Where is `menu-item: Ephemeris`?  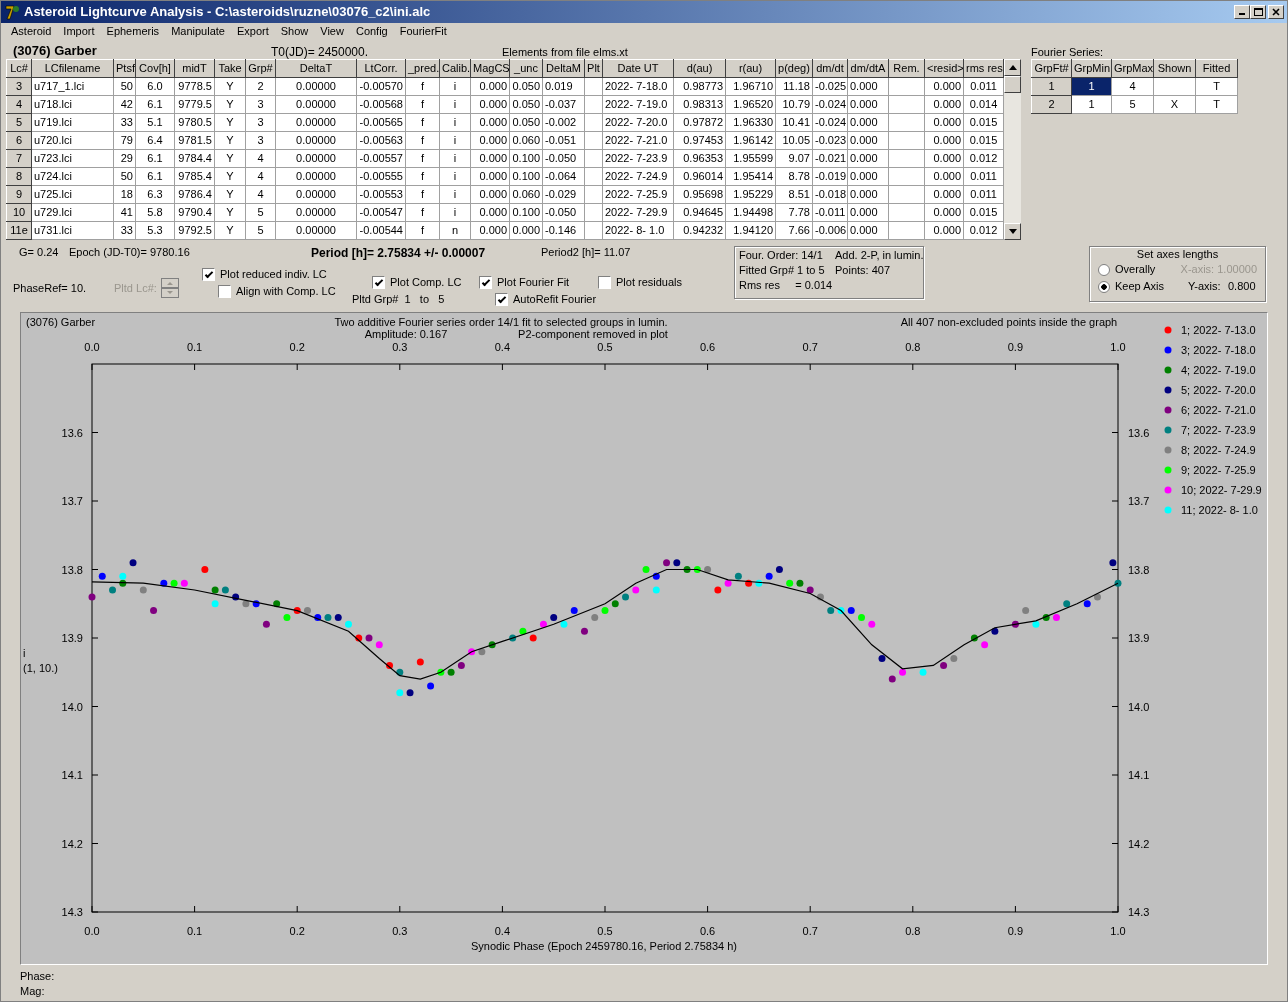
menu-item: Ephemeris is located at coordinates (133, 32).